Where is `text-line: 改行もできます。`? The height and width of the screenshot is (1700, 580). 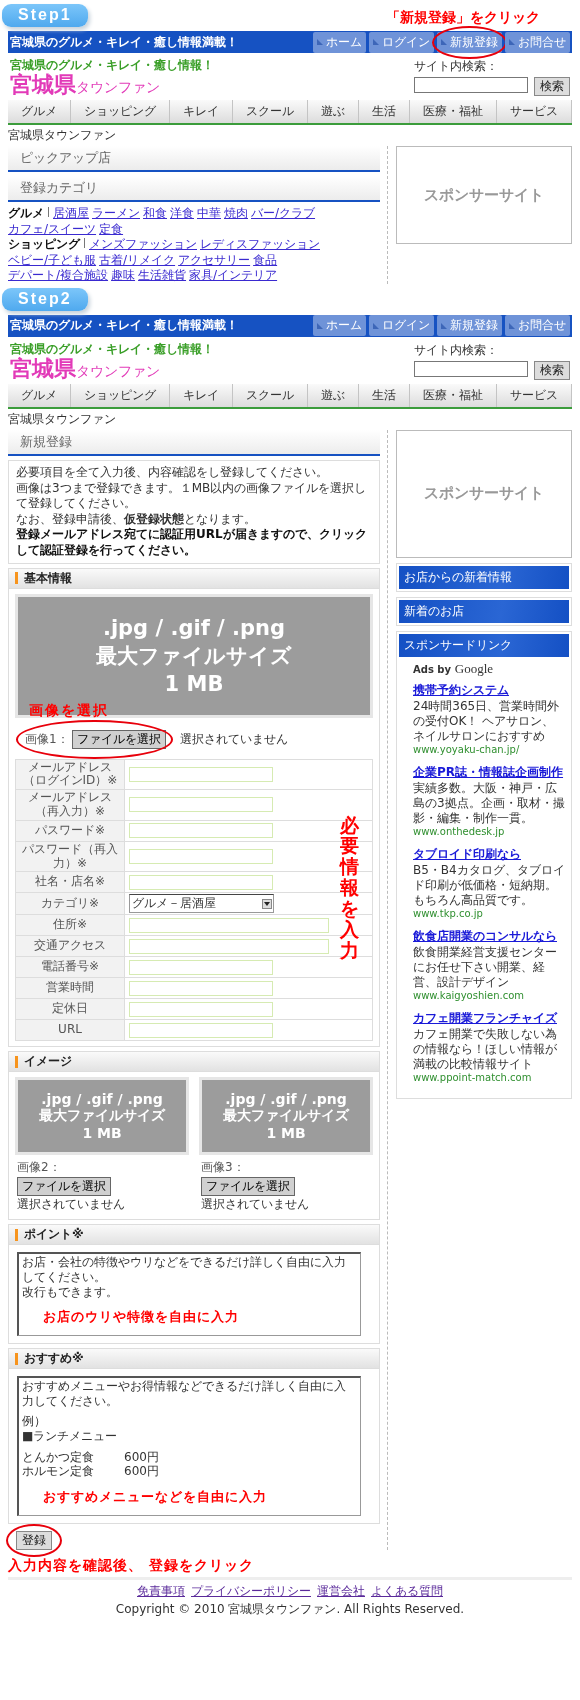 text-line: 改行もできます。 is located at coordinates (70, 1292).